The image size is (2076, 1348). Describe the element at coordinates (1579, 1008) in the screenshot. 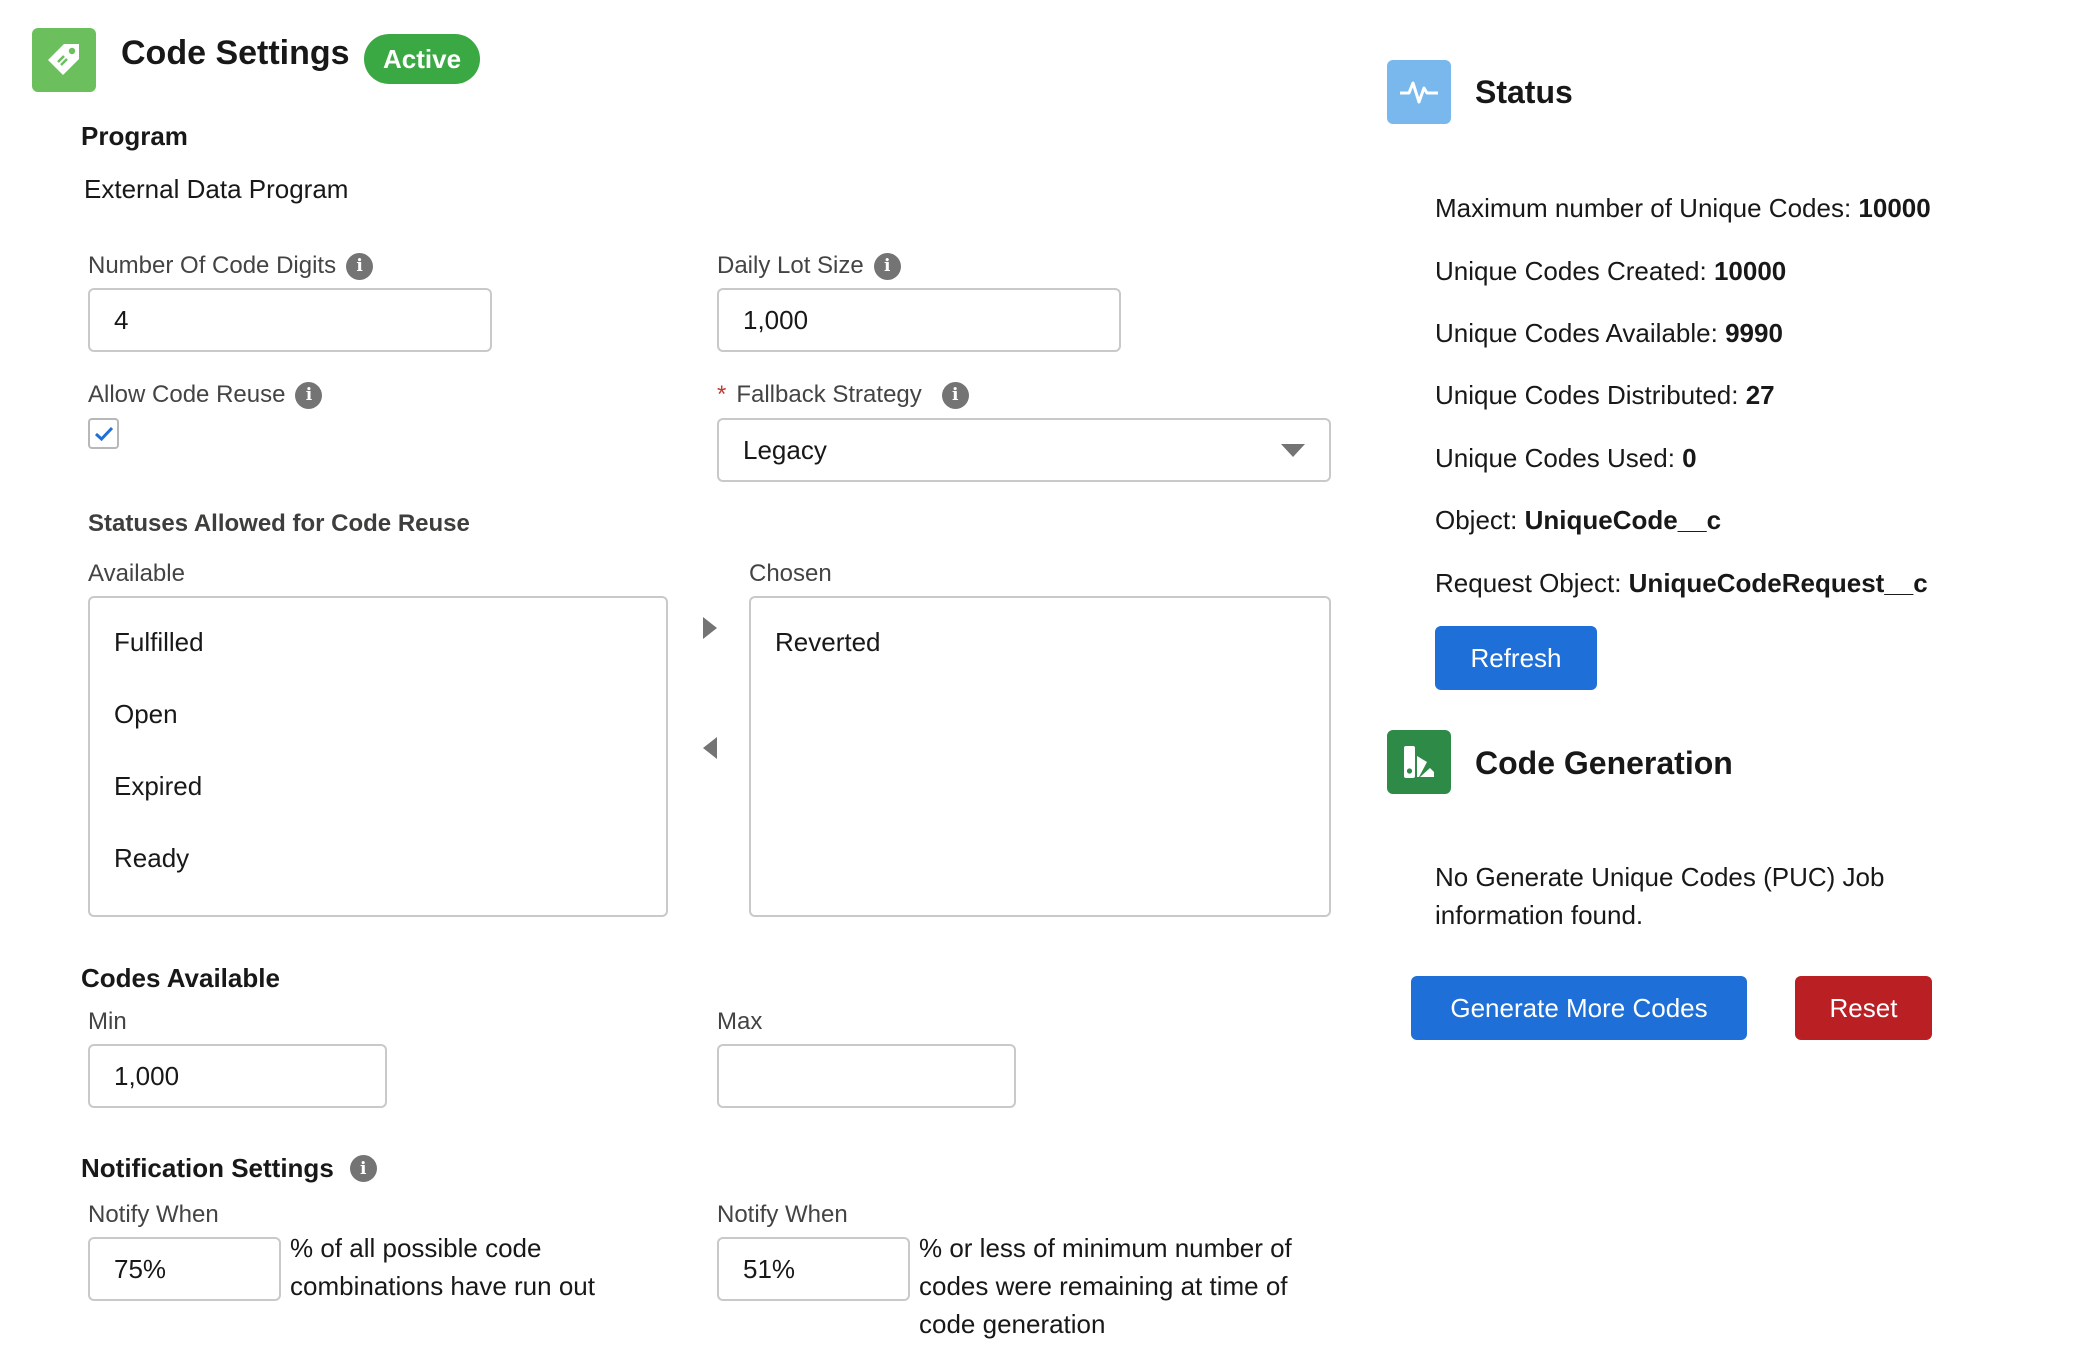

I see `generate-more-codes-button: Generate More Codes` at that location.